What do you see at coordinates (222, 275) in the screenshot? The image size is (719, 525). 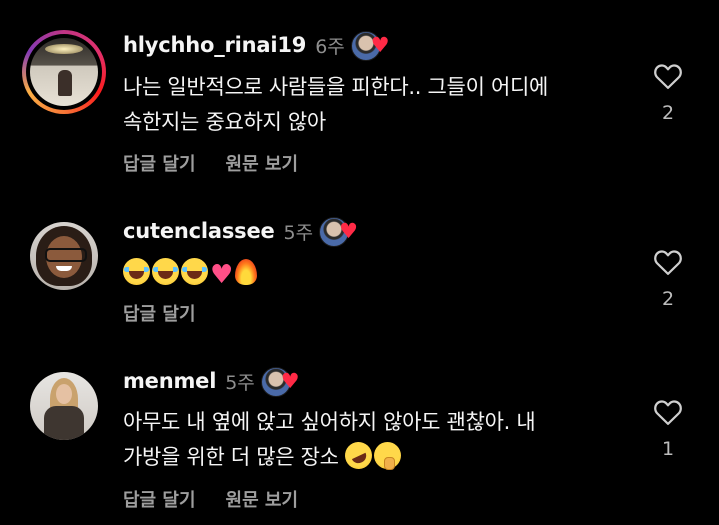 I see `pink-heart-icon: ♥` at bounding box center [222, 275].